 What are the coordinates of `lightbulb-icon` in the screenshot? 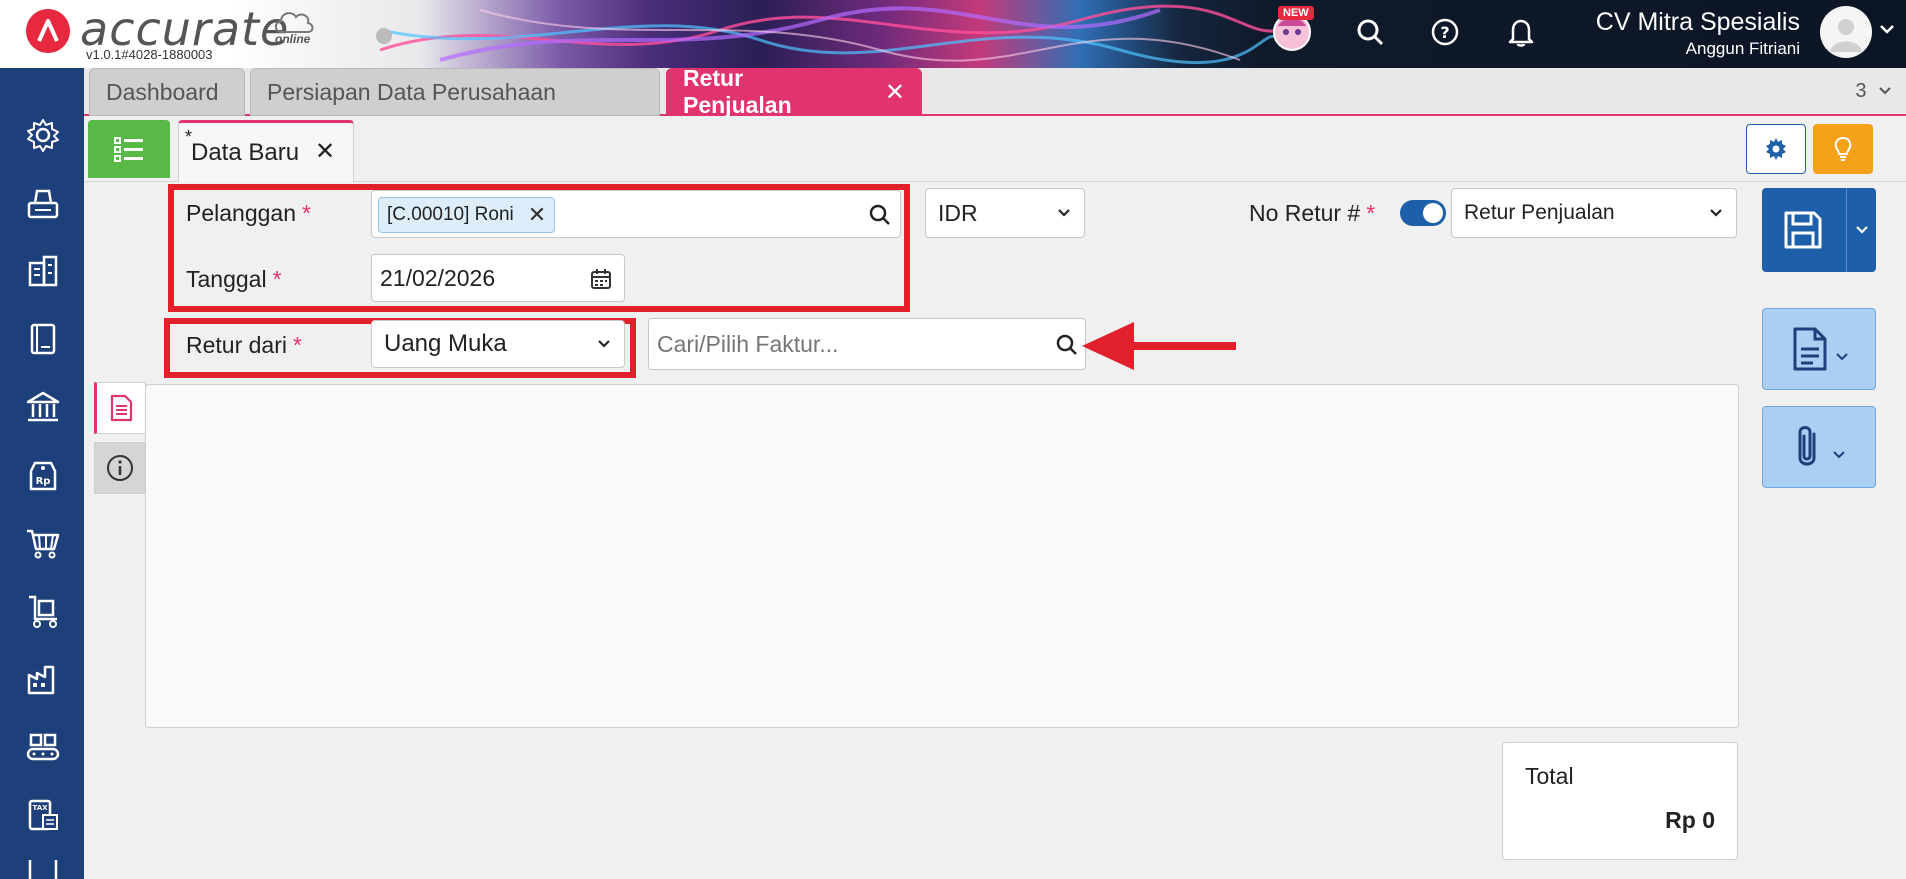 It's located at (1843, 148).